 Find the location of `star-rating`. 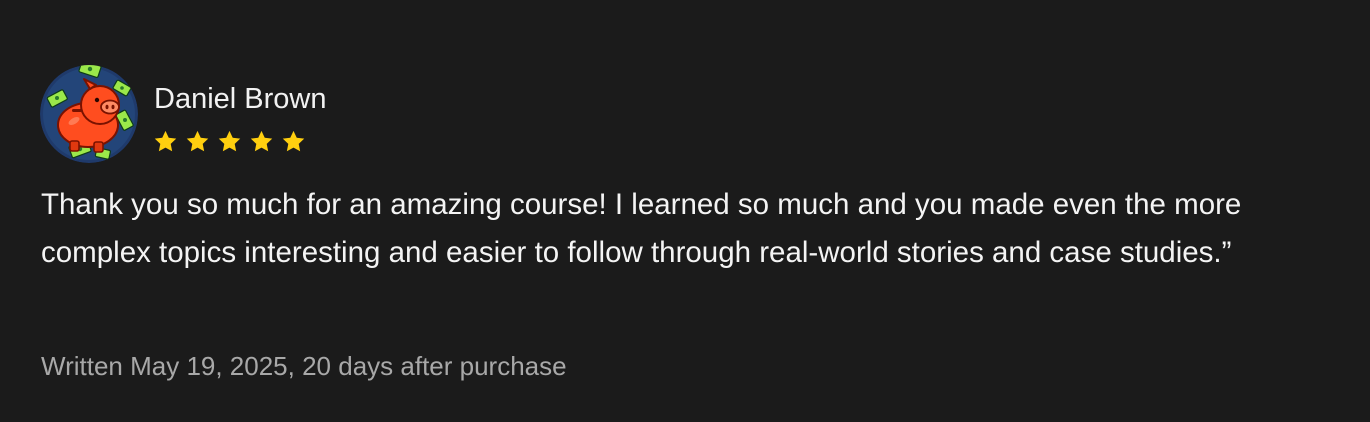

star-rating is located at coordinates (229, 141).